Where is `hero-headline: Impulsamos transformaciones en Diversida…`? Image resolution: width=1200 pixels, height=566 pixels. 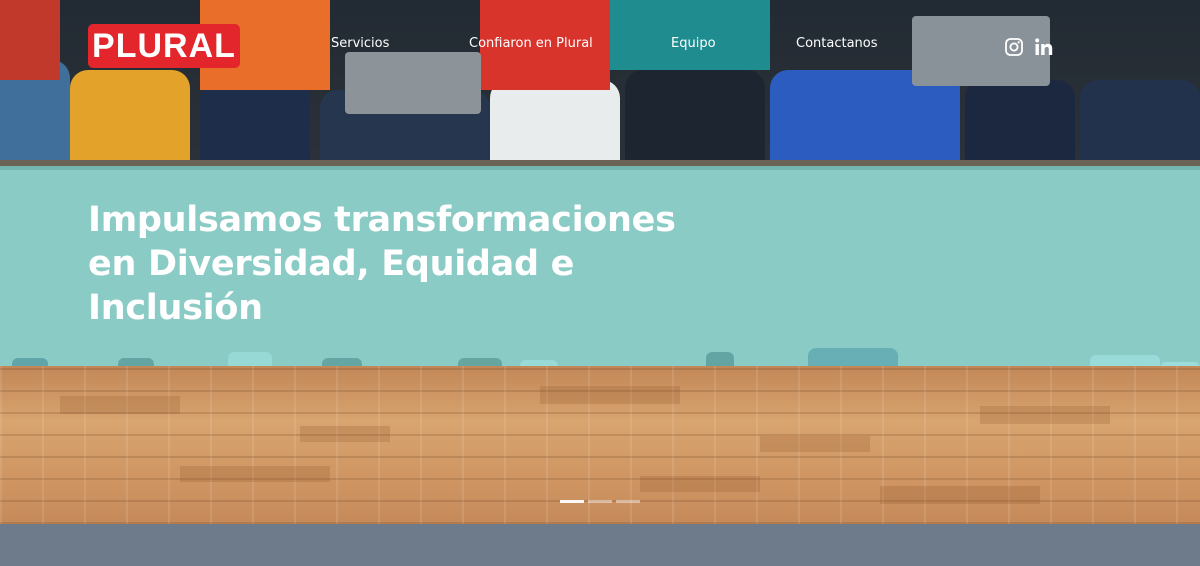 hero-headline: Impulsamos transformaciones en Diversida… is located at coordinates (408, 264).